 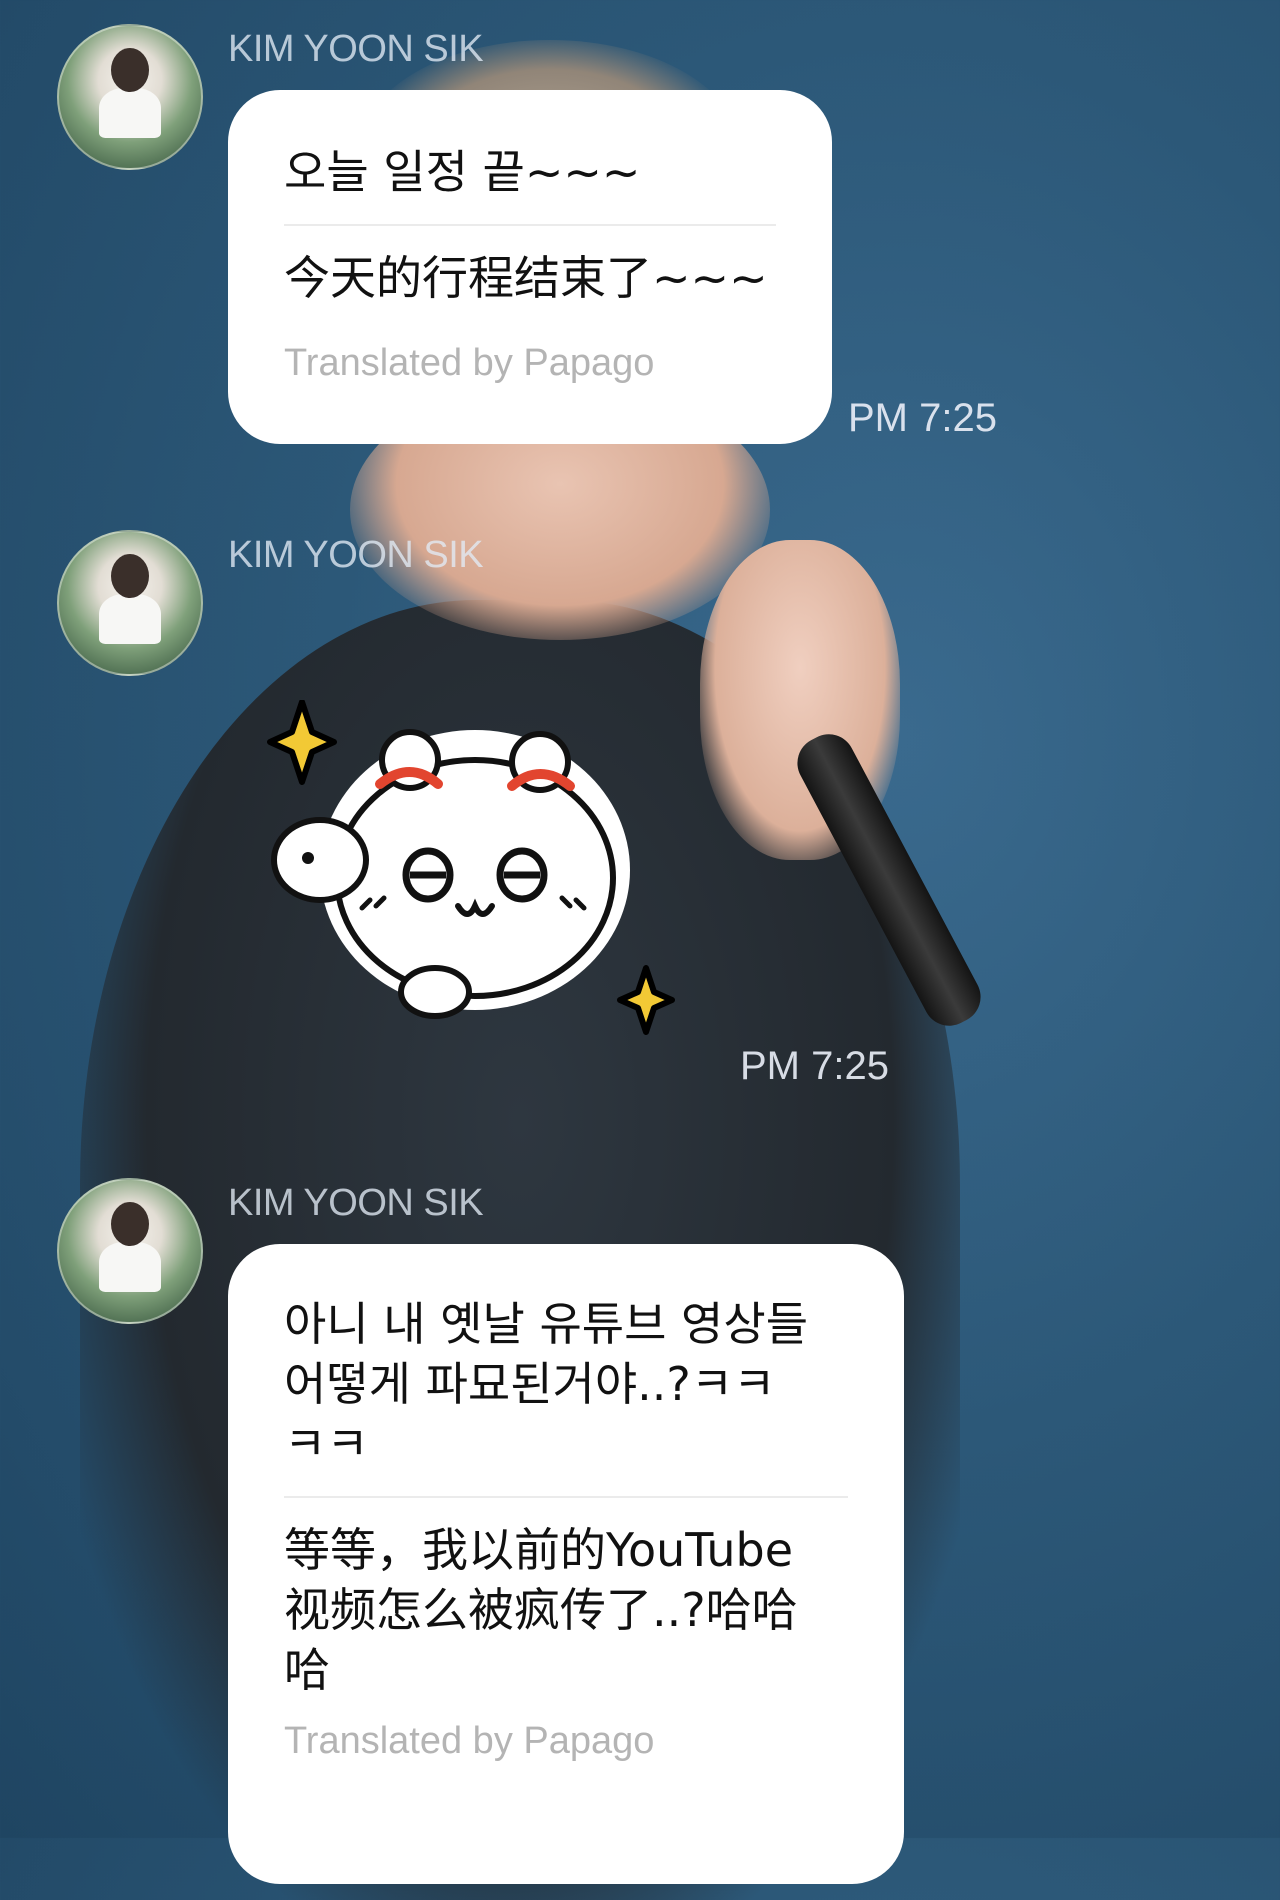 What do you see at coordinates (541, 1610) in the screenshot?
I see `translated-text: 视频怎么被疯传了..?哈哈` at bounding box center [541, 1610].